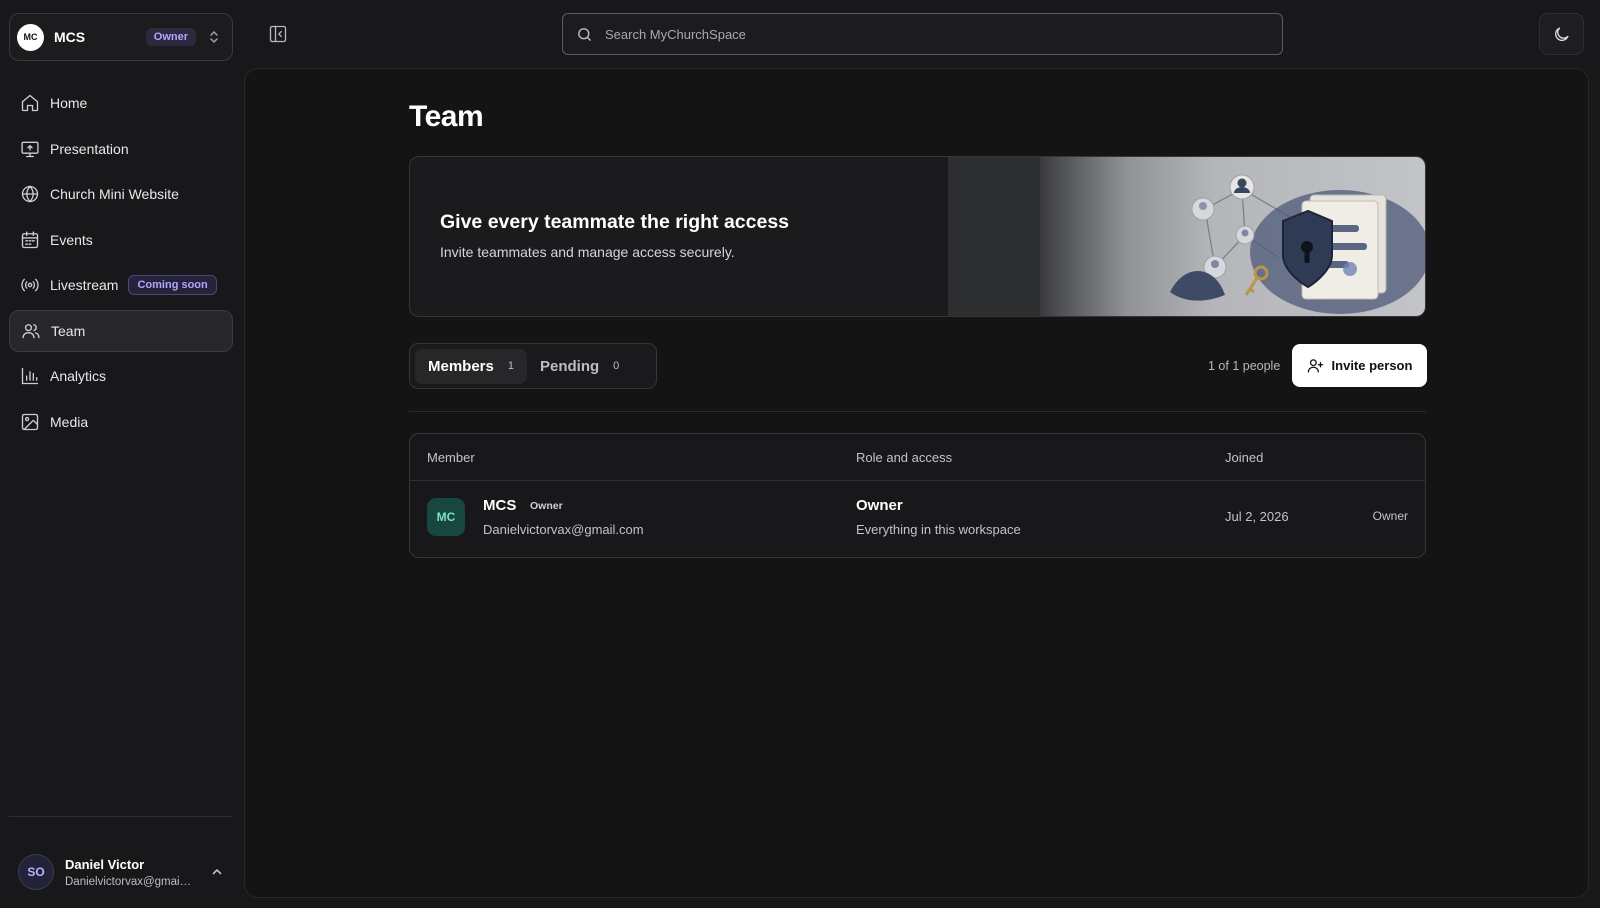 This screenshot has width=1600, height=908. Describe the element at coordinates (217, 872) in the screenshot. I see `chevron-up-icon` at that location.